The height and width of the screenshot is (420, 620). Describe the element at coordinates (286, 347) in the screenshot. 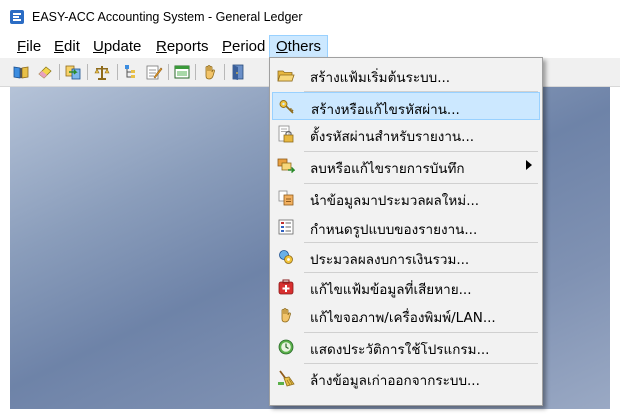

I see `history-icon` at that location.